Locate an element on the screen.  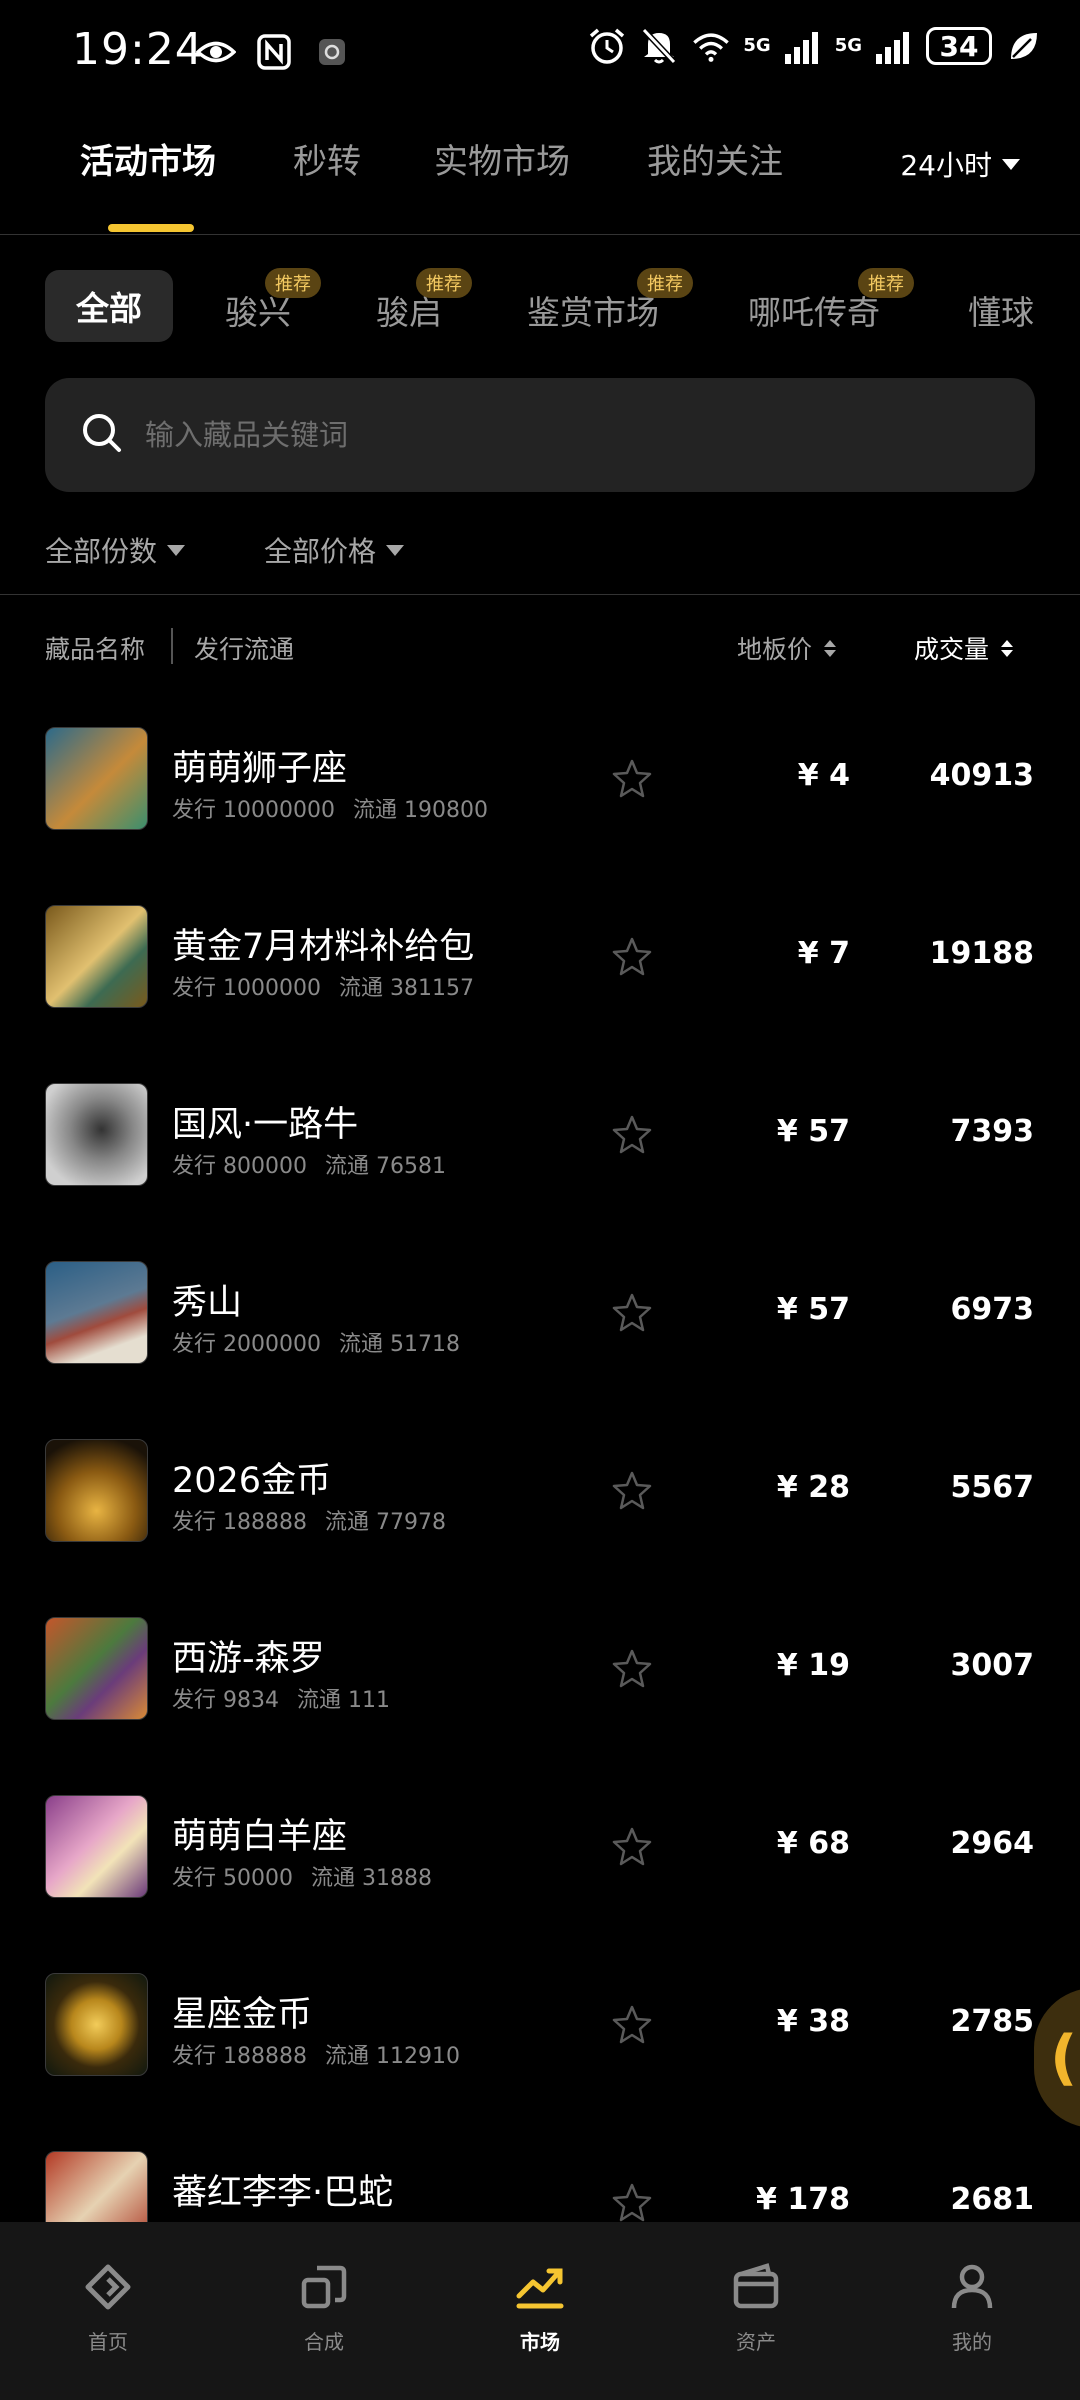
tab-activity-market: 活动市场 is located at coordinates (148, 158).